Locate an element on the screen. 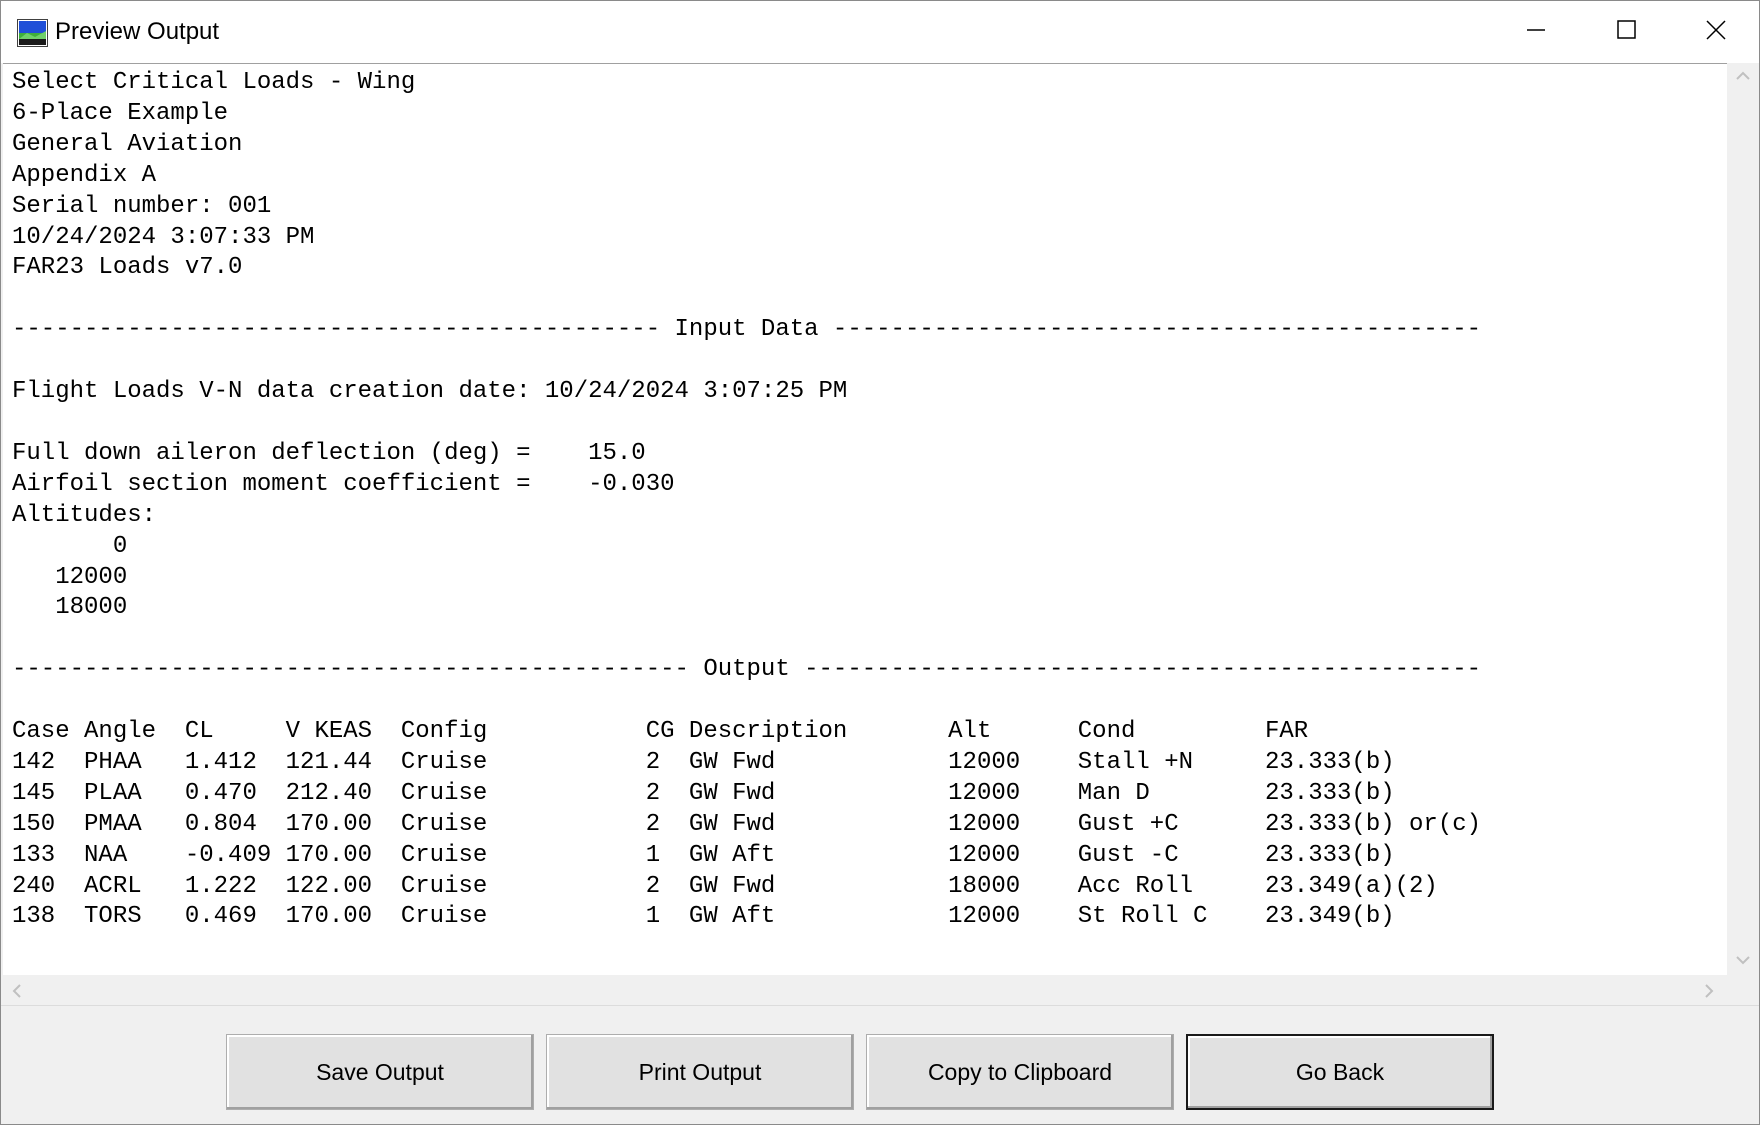  output-line: Altitudes: is located at coordinates (84, 515).